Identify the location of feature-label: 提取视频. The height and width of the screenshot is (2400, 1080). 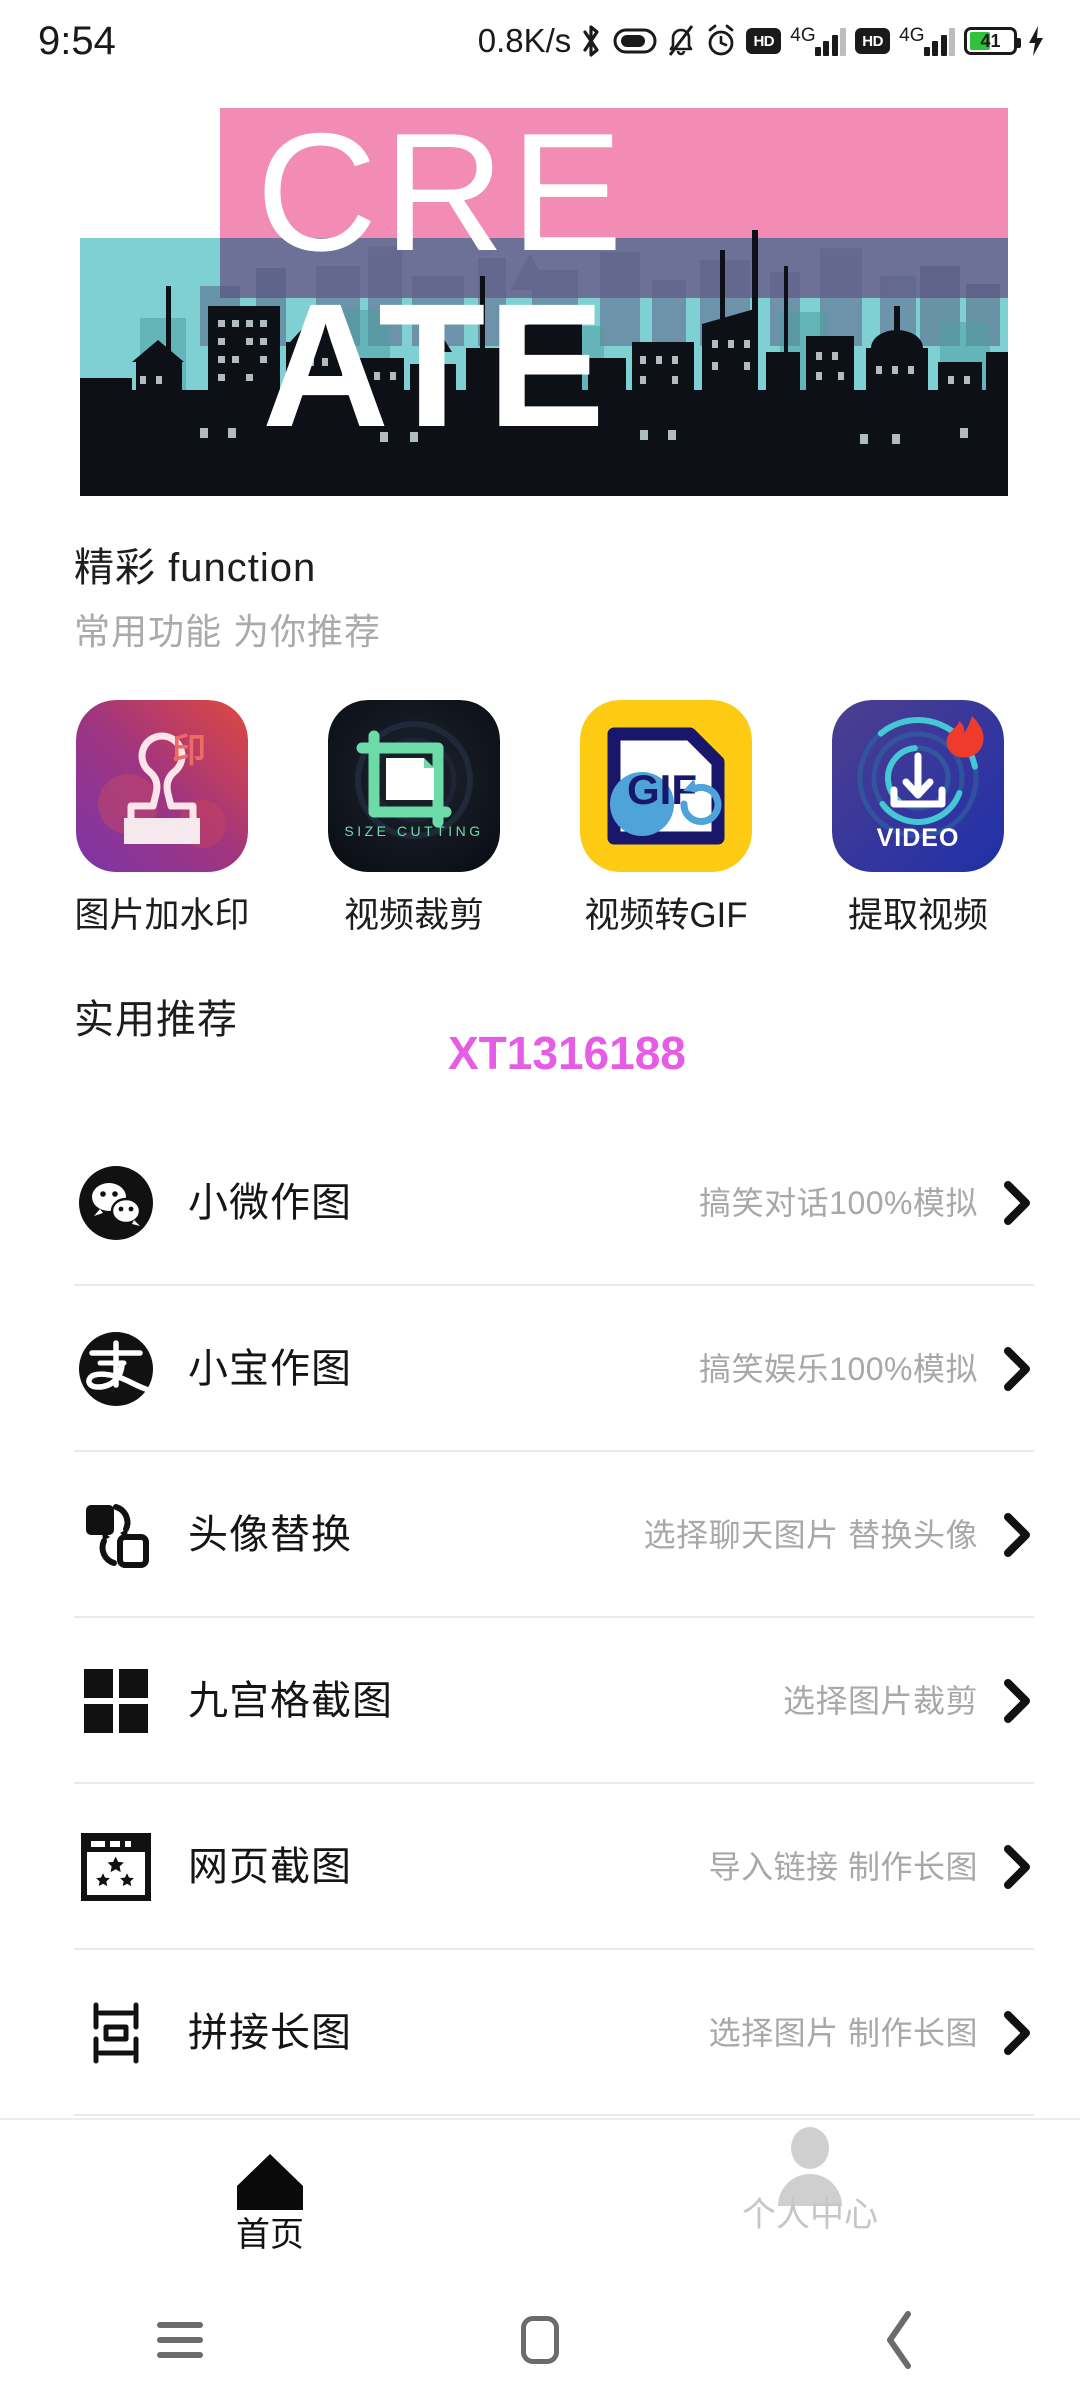
(917, 915).